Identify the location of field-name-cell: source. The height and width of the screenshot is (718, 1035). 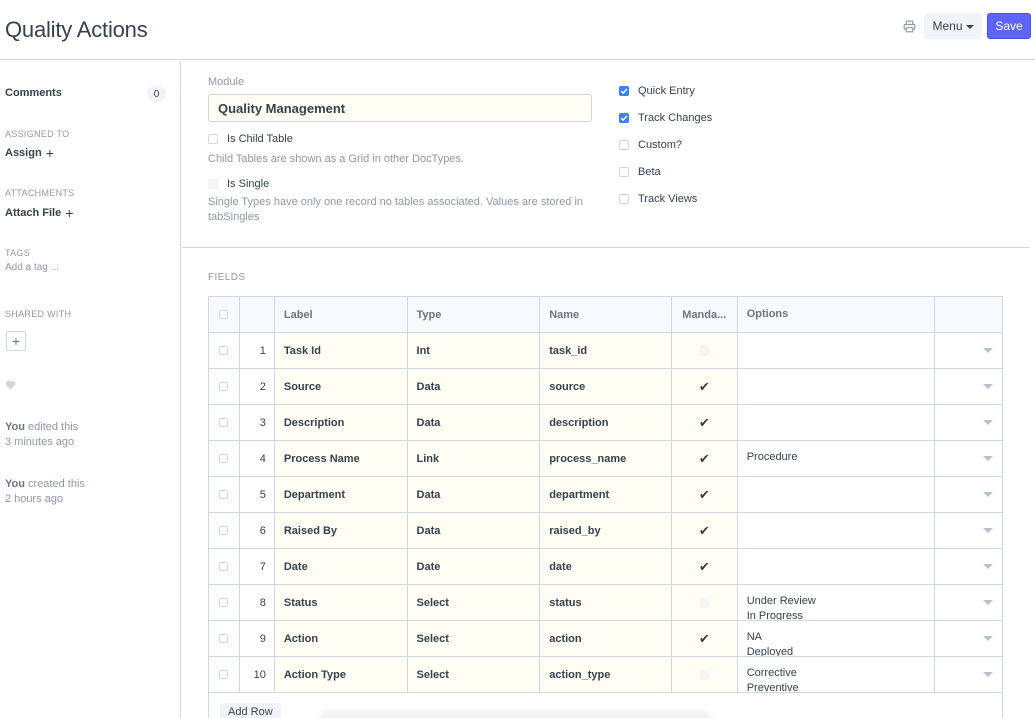
(606, 386).